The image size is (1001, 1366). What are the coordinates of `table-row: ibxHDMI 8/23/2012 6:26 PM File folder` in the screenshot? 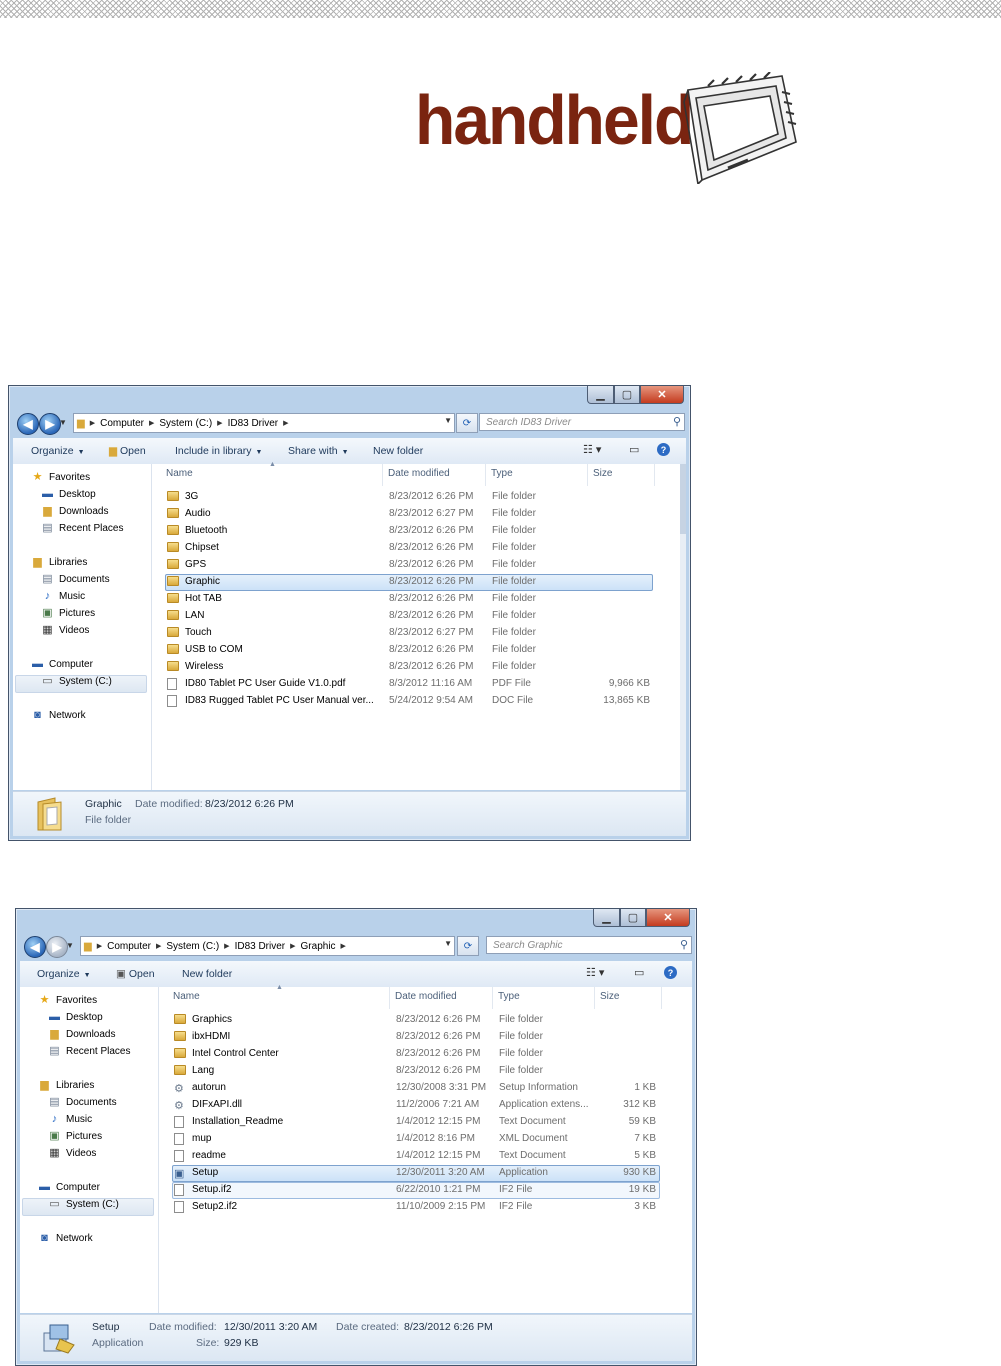 It's located at (425, 1036).